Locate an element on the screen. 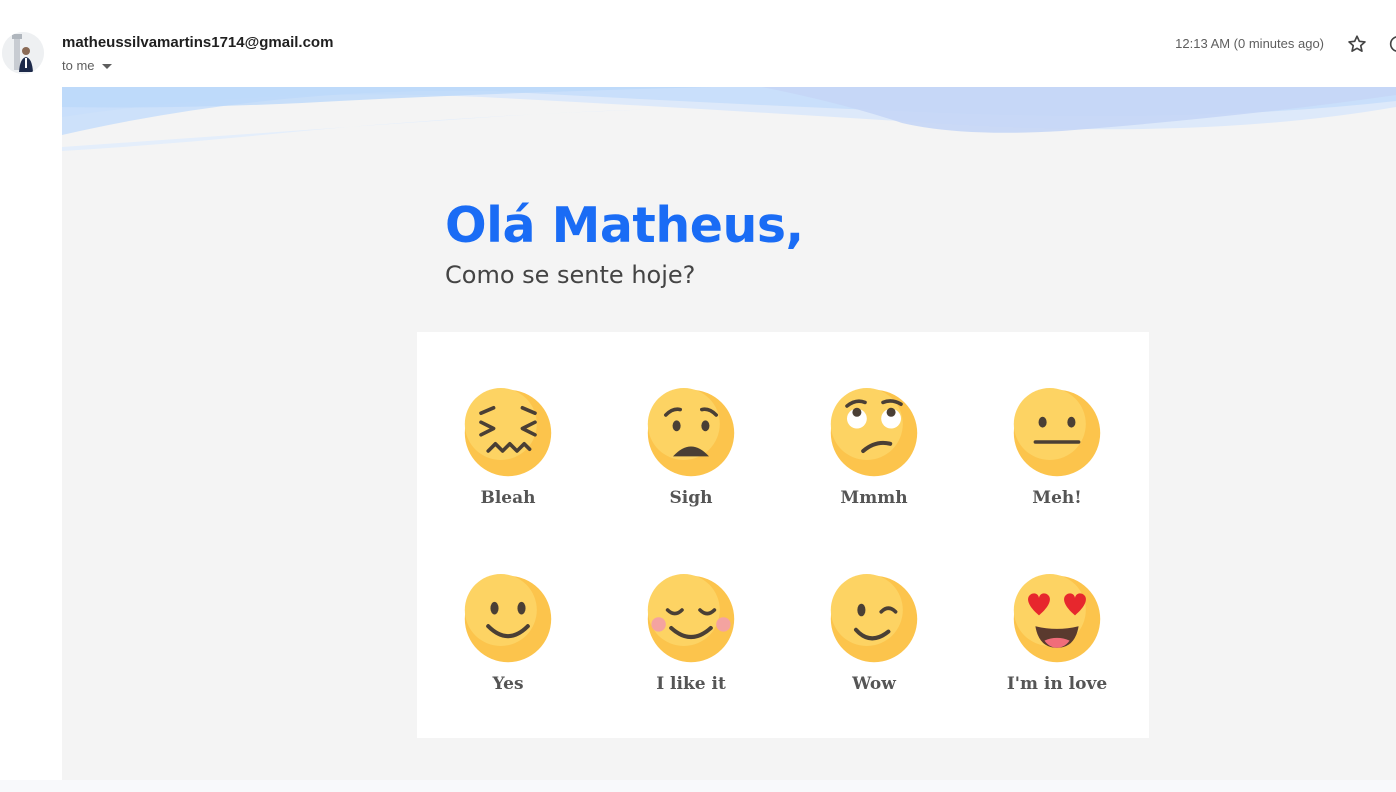 The height and width of the screenshot is (792, 1396). mood-option-im-in-love: I'm in love is located at coordinates (1057, 634).